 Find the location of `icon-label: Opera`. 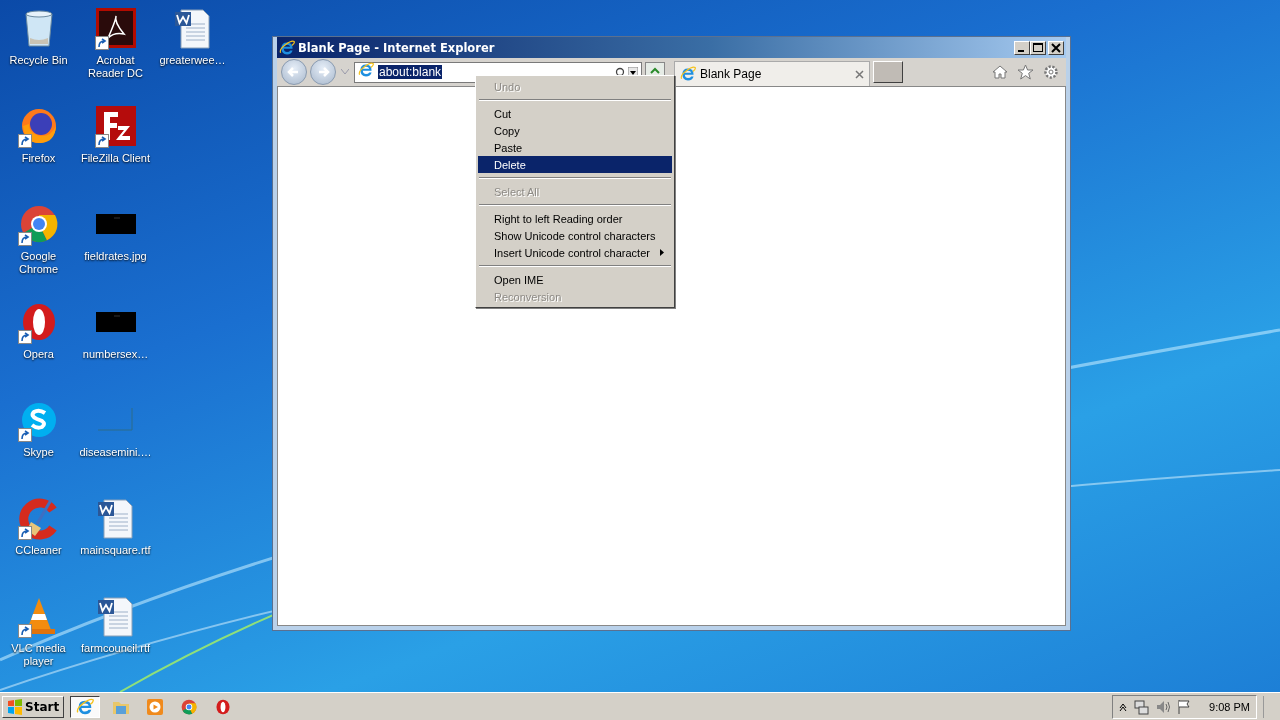

icon-label: Opera is located at coordinates (38, 354).